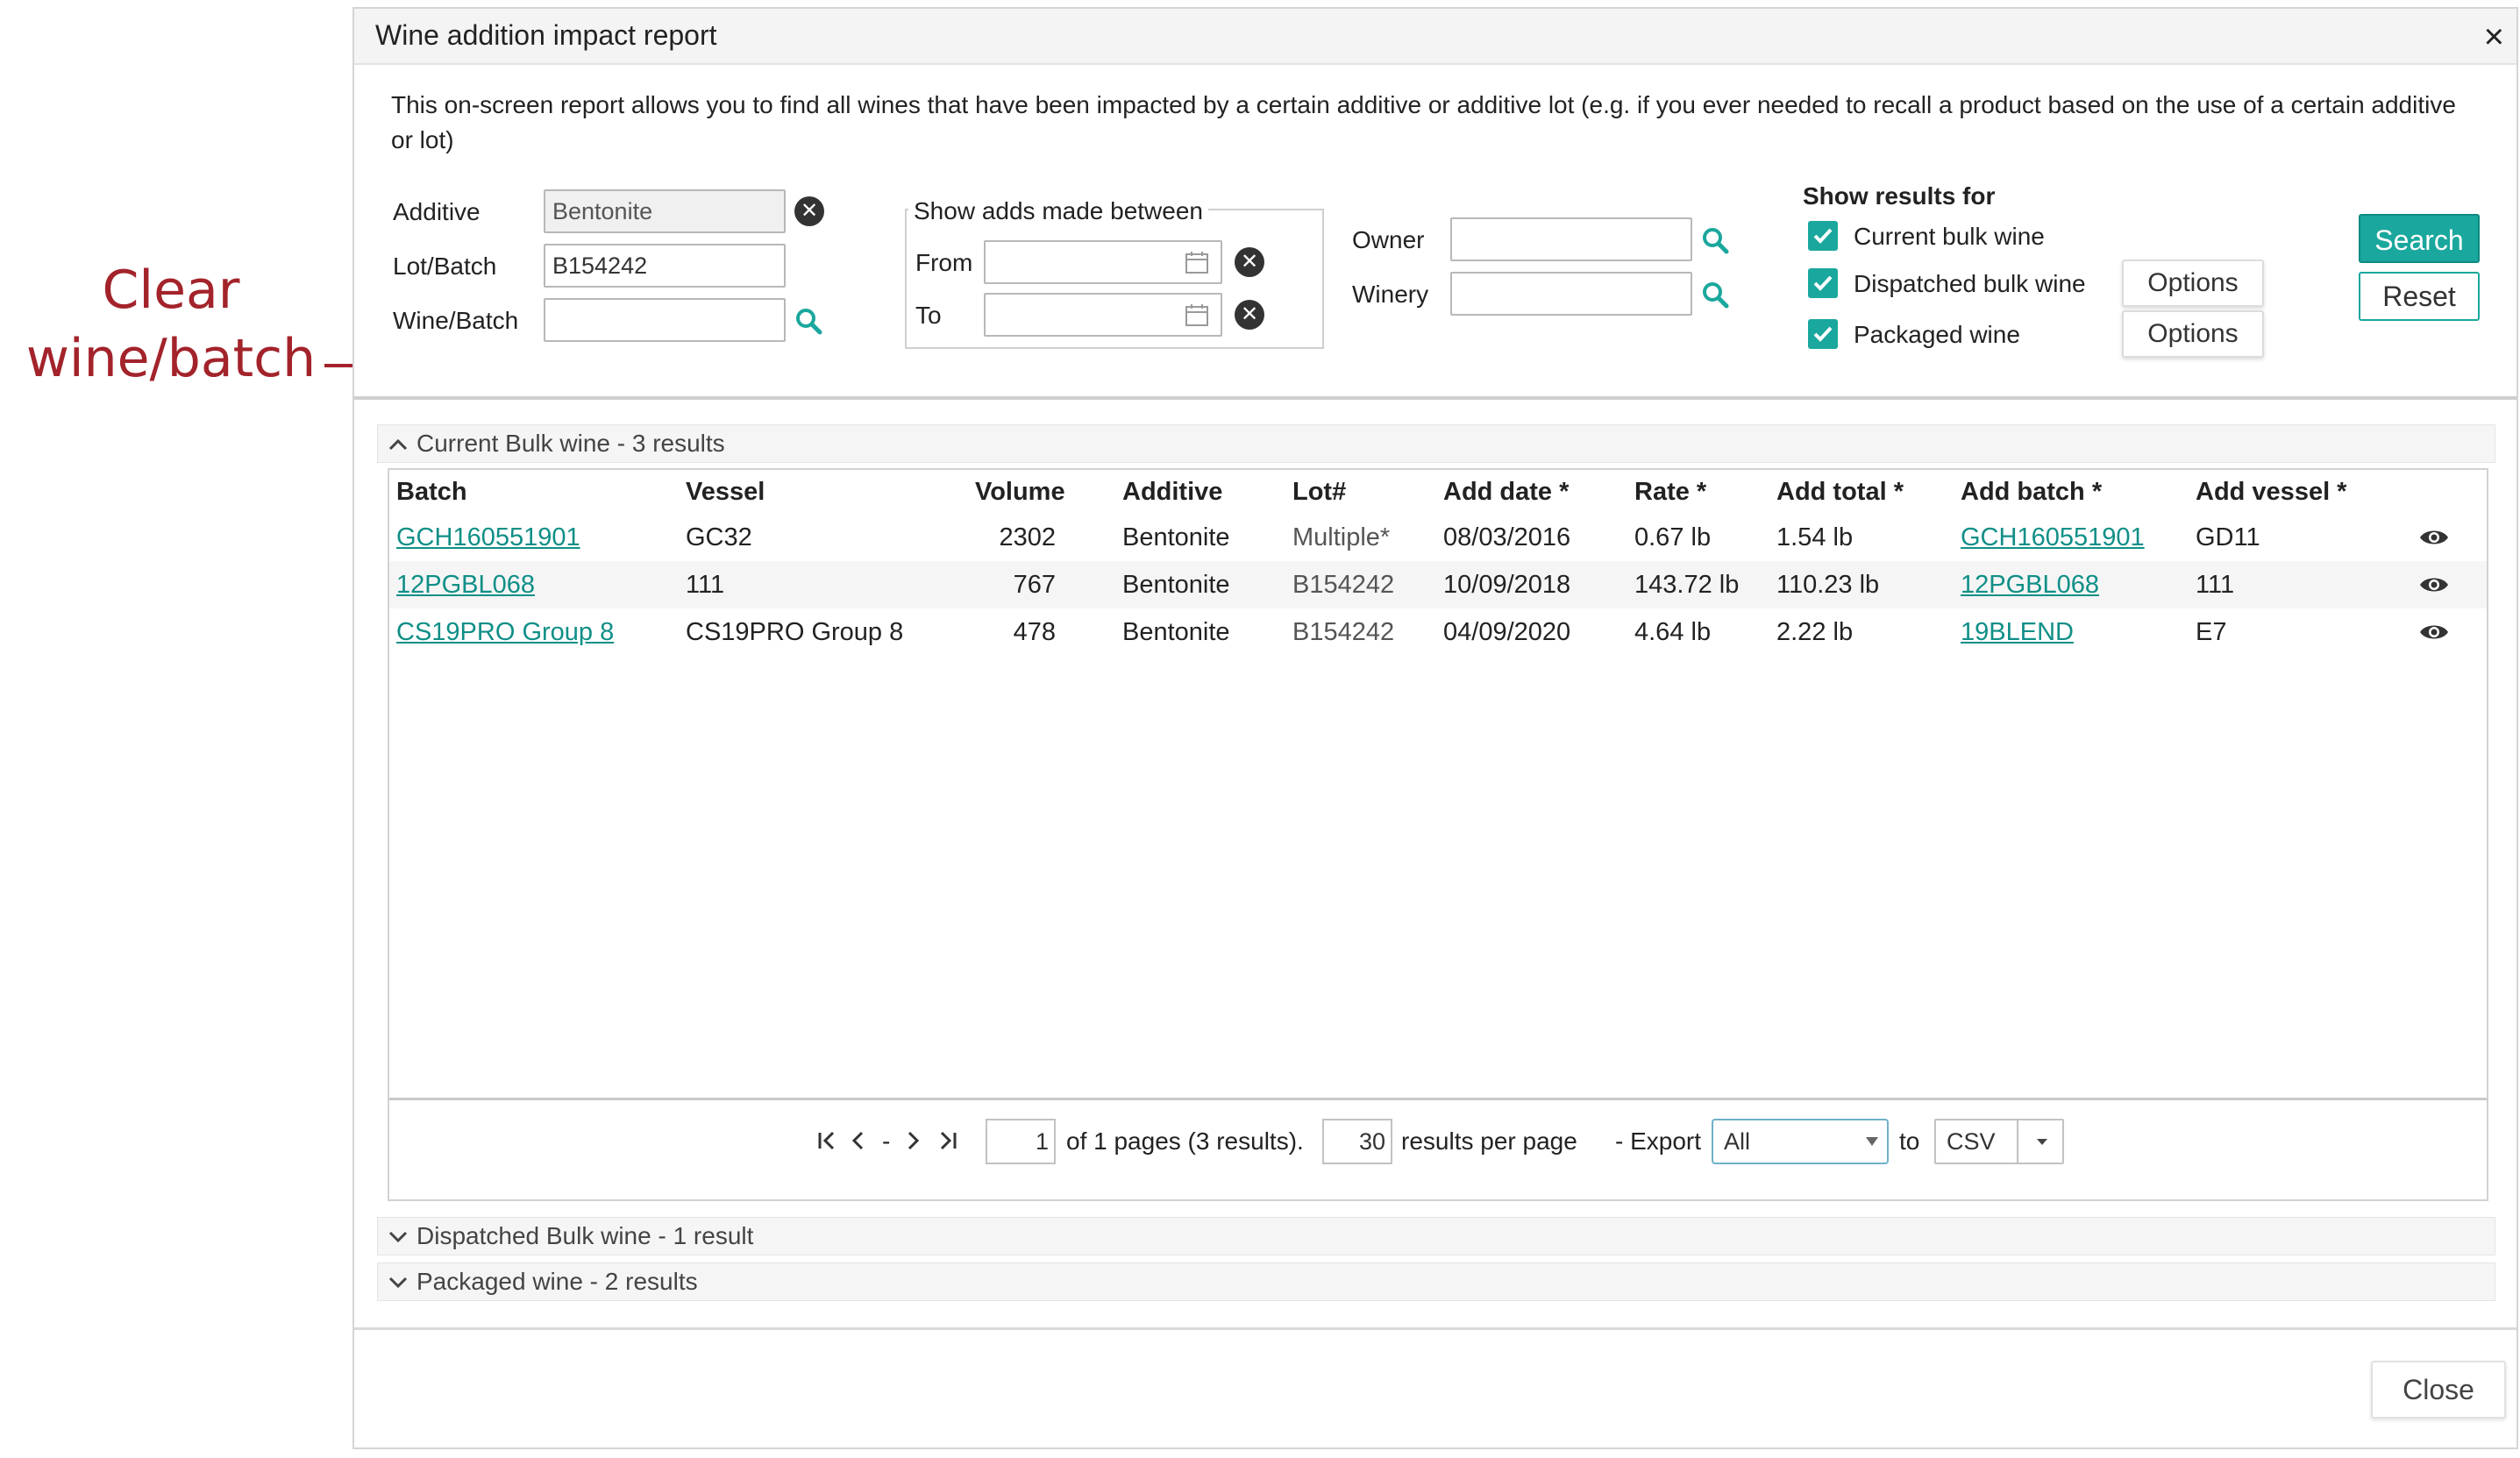 The width and height of the screenshot is (2520, 1458). I want to click on lot-batch-label: Lot/Batch, so click(445, 266).